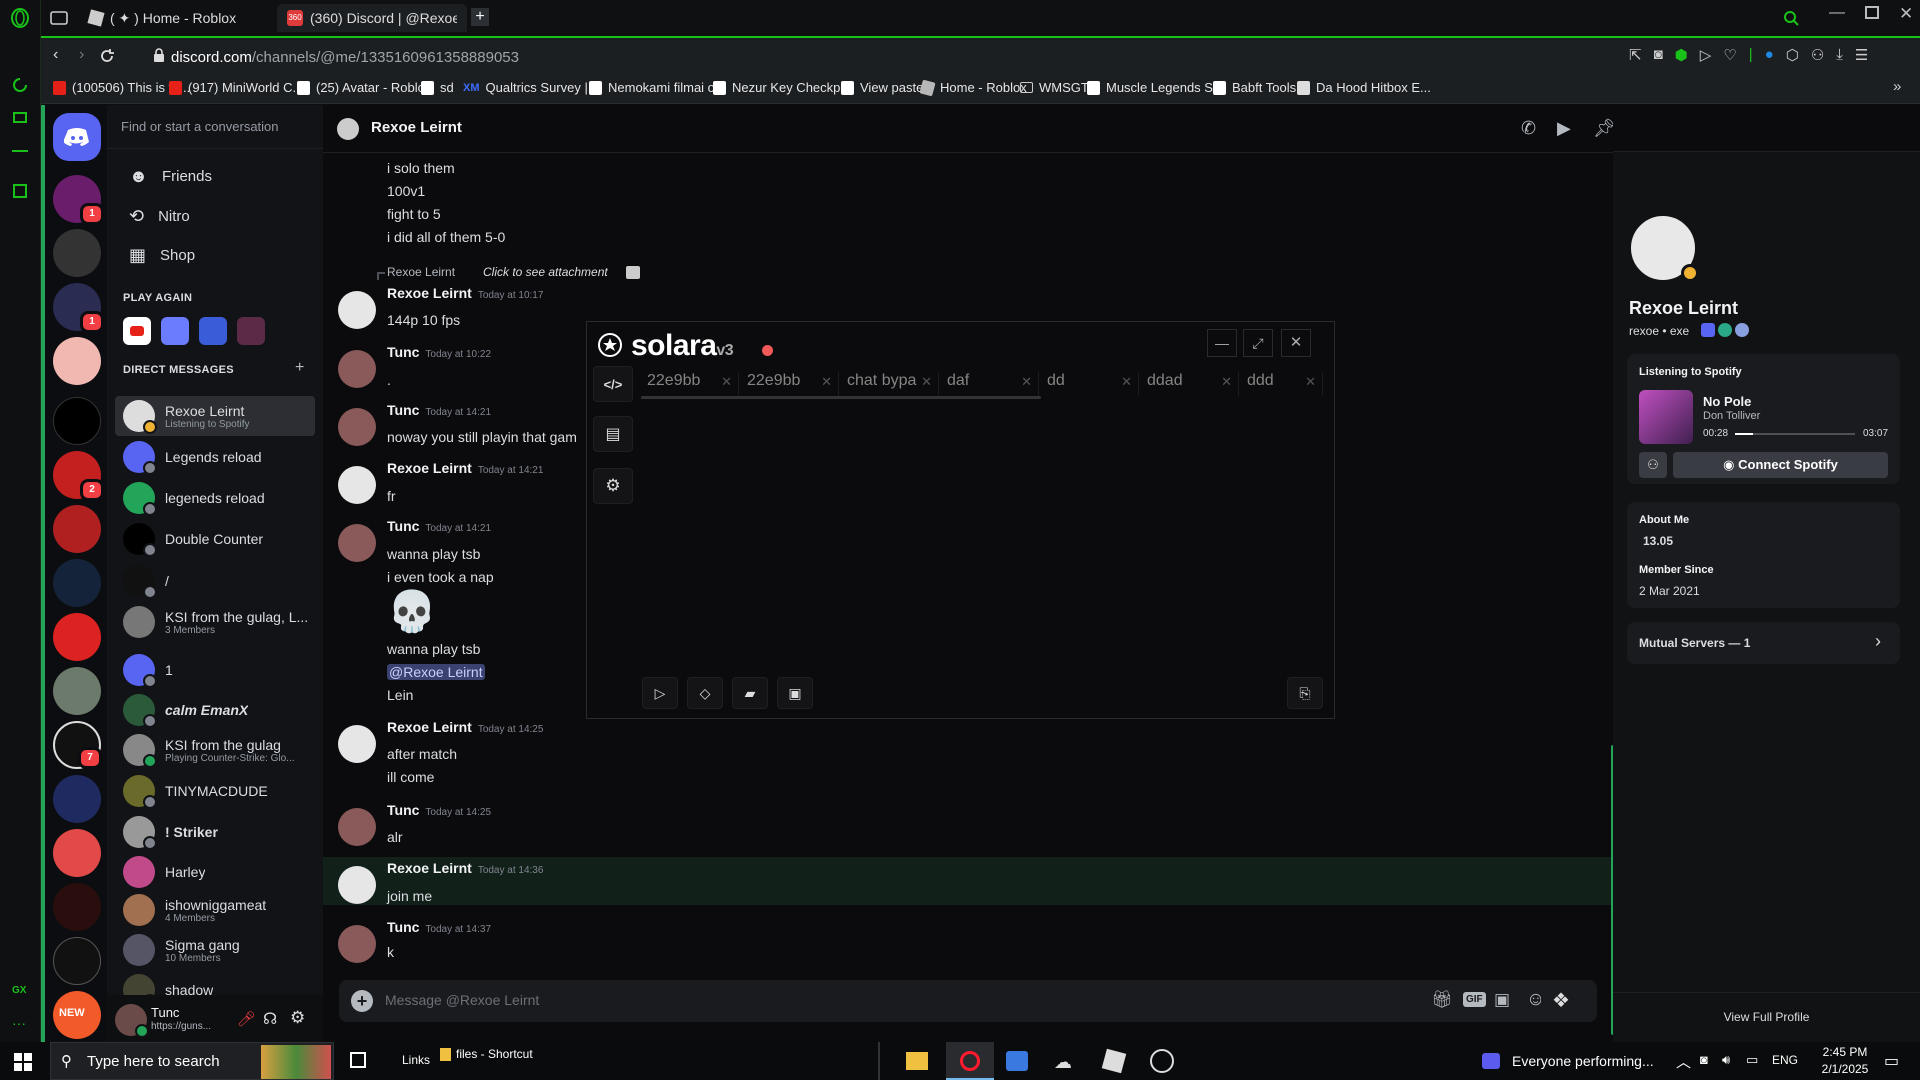 Image resolution: width=1920 pixels, height=1080 pixels. I want to click on share-icon: ⇱, so click(1635, 55).